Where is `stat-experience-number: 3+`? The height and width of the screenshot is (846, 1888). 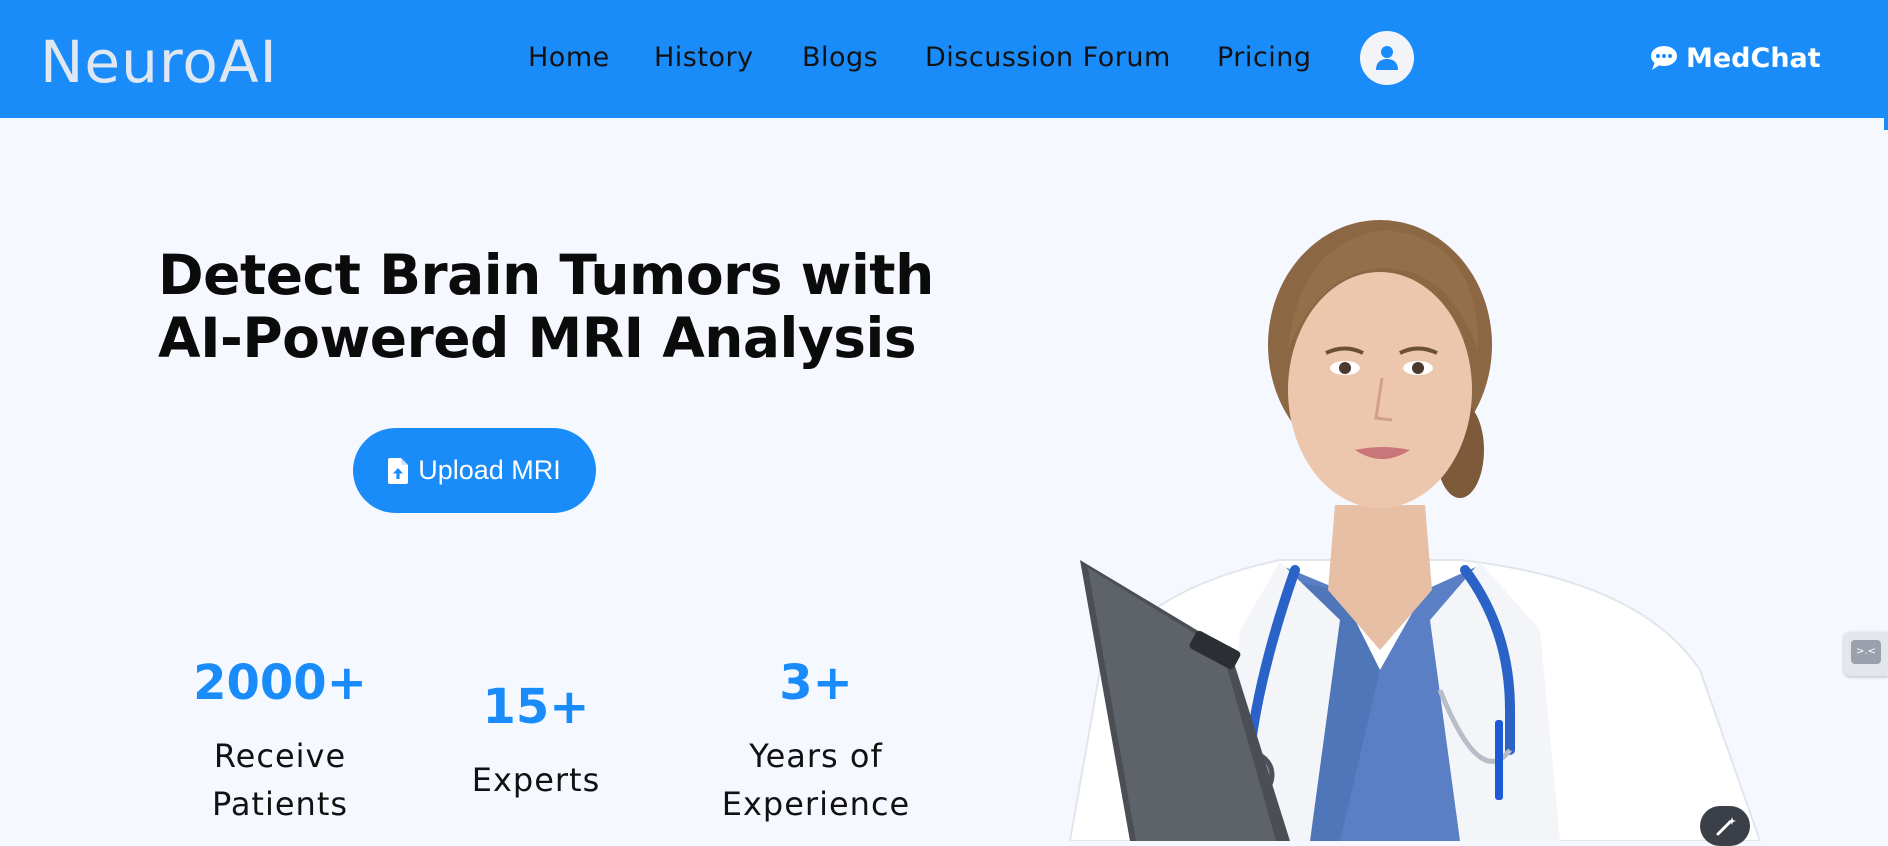 stat-experience-number: 3+ is located at coordinates (816, 683).